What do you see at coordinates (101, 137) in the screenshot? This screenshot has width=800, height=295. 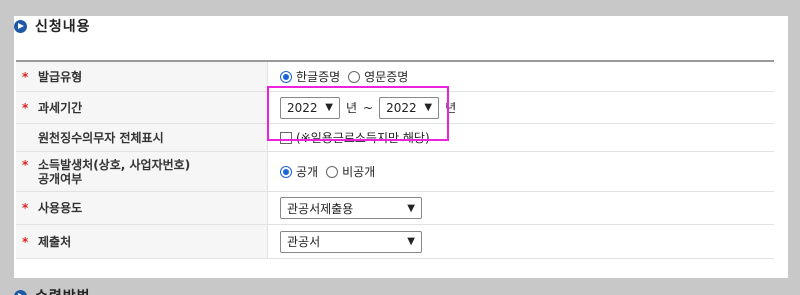 I see `label-withholding: 원천징수의무자 전체표시` at bounding box center [101, 137].